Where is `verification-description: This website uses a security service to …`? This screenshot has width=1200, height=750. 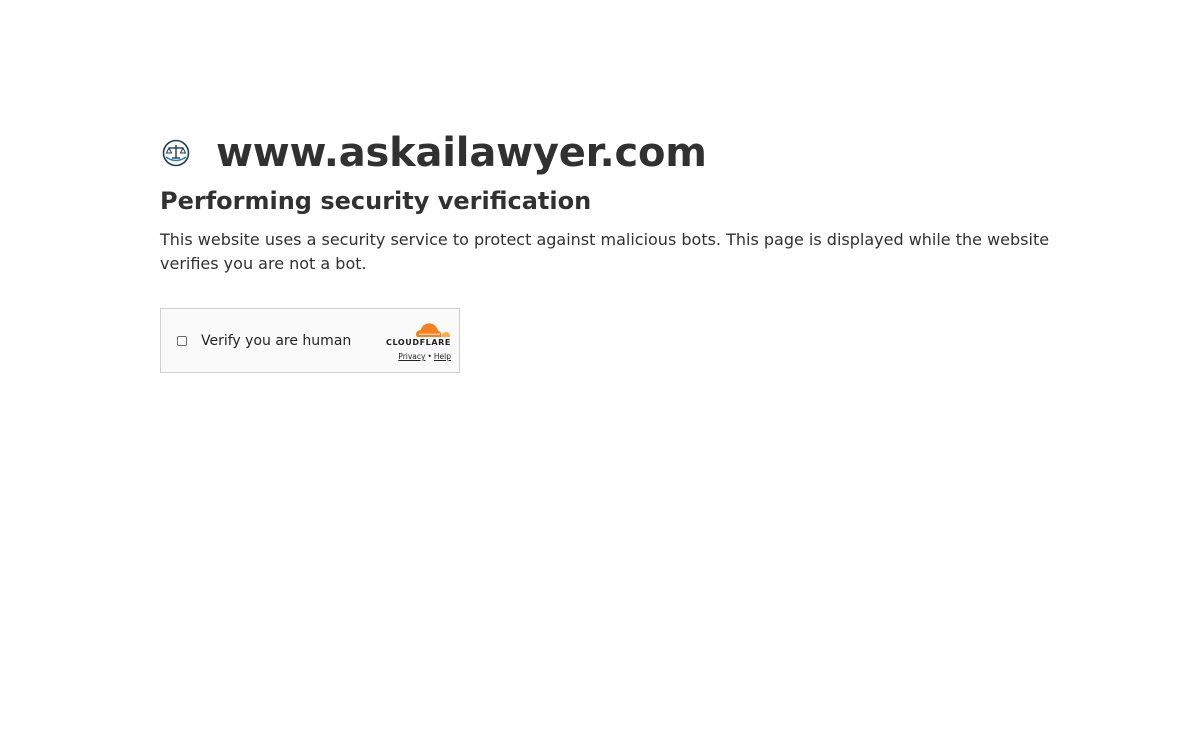 verification-description: This website uses a security service to … is located at coordinates (605, 251).